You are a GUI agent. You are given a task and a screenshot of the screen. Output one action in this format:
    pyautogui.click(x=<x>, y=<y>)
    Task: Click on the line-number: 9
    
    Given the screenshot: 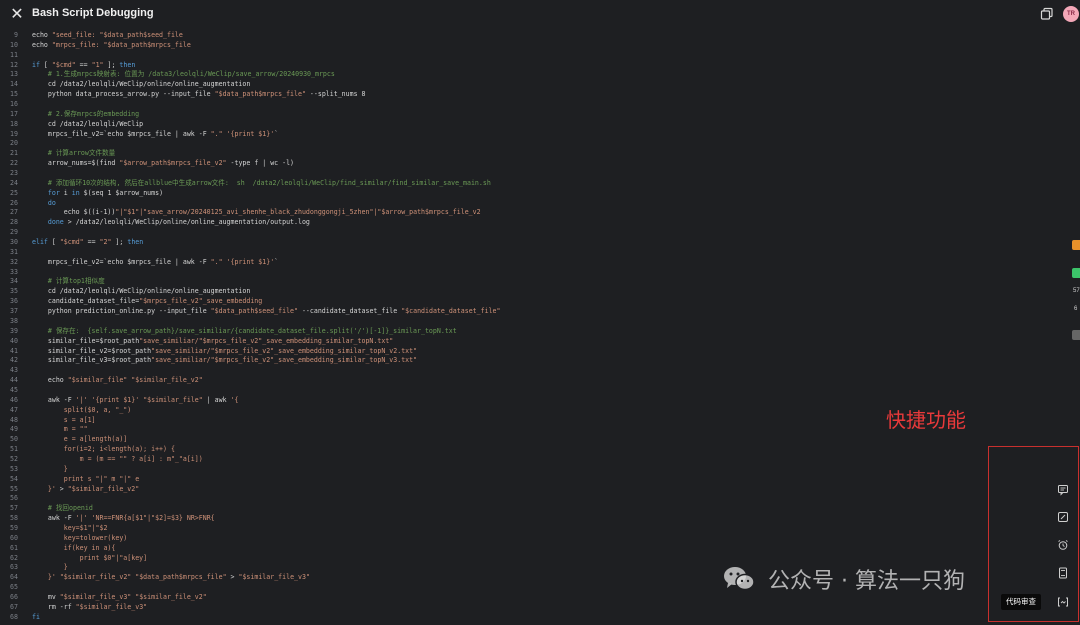 What is the action you would take?
    pyautogui.click(x=16, y=35)
    